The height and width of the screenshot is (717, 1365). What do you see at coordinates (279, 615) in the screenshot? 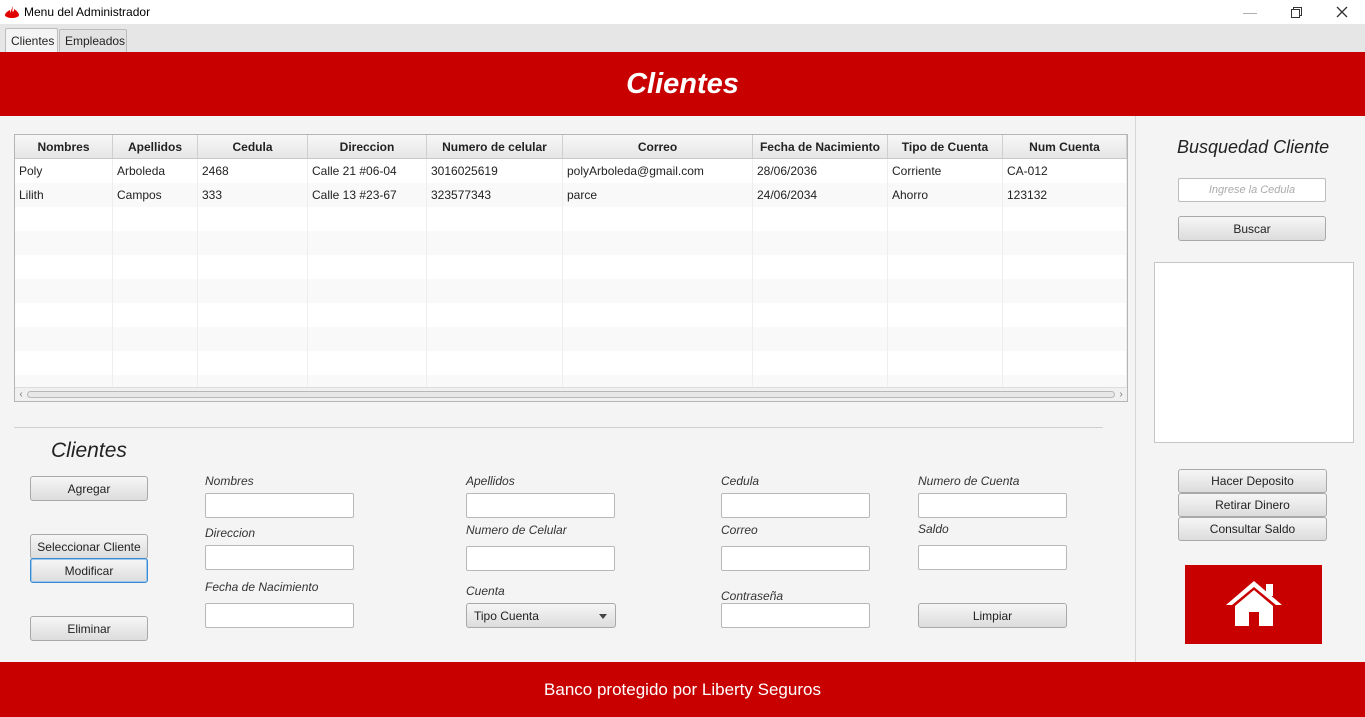
I see `fecha-nacimiento-input` at bounding box center [279, 615].